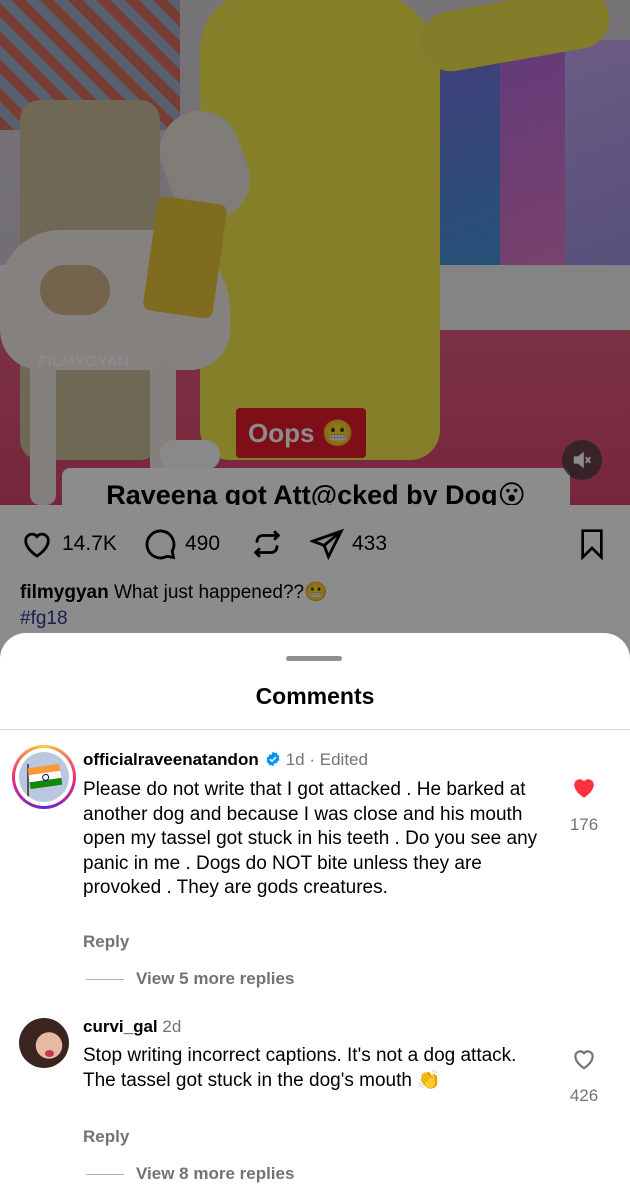 The width and height of the screenshot is (630, 1200). What do you see at coordinates (315, 696) in the screenshot?
I see `sheet-title: Comments` at bounding box center [315, 696].